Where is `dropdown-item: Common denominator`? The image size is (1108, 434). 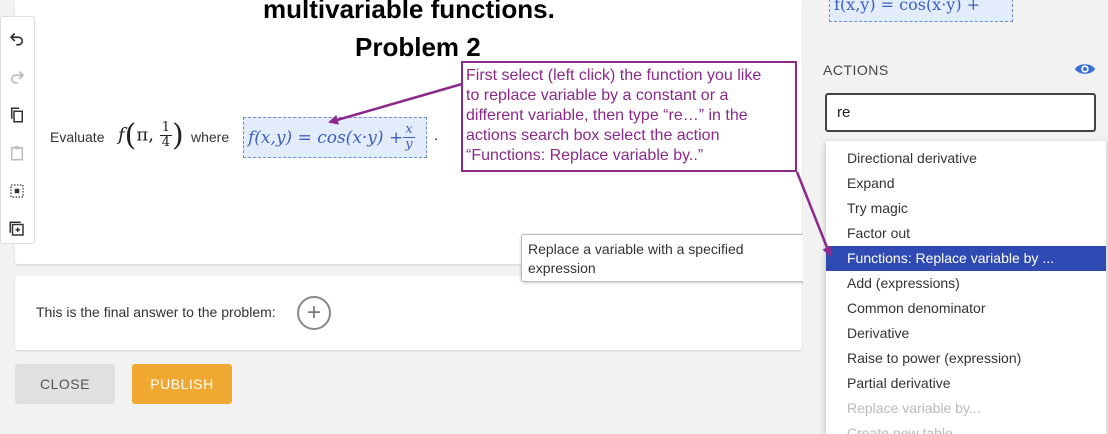 dropdown-item: Common denominator is located at coordinates (966, 308).